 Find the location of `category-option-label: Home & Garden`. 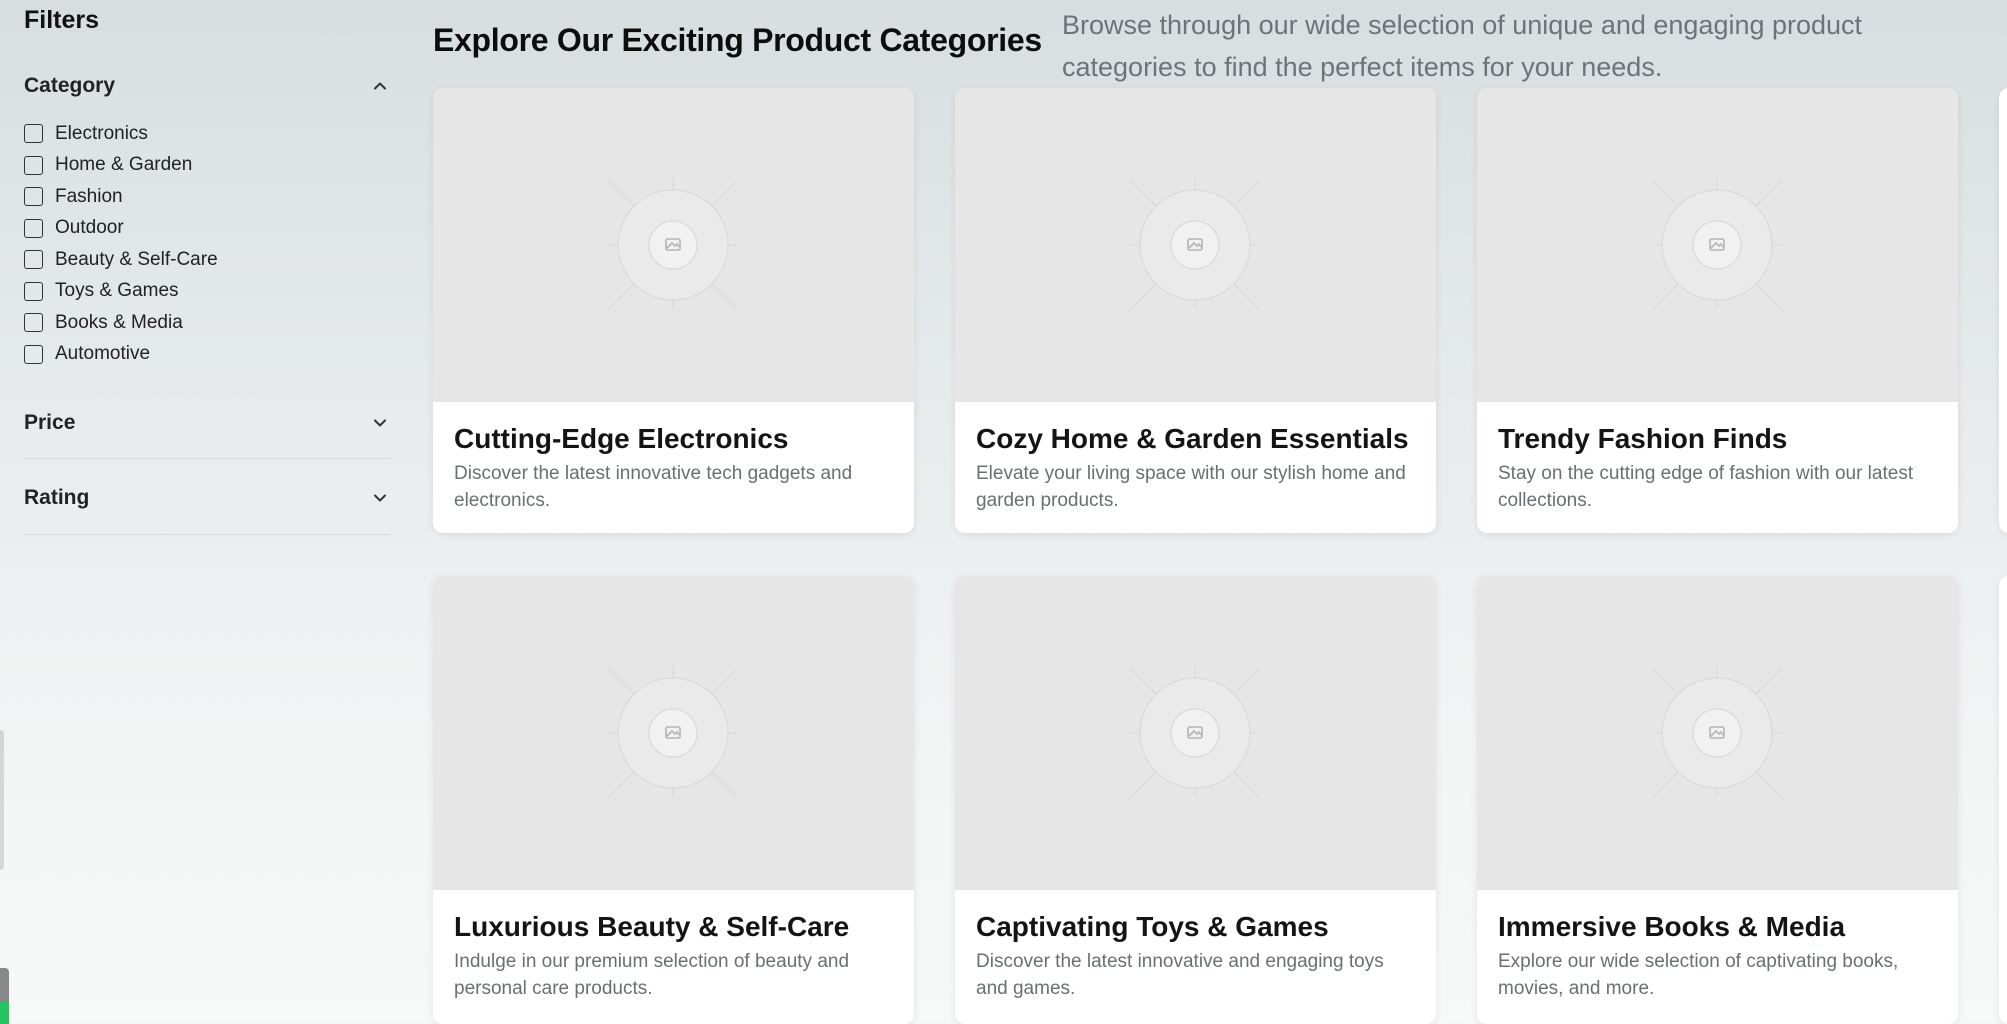

category-option-label: Home & Garden is located at coordinates (124, 165).